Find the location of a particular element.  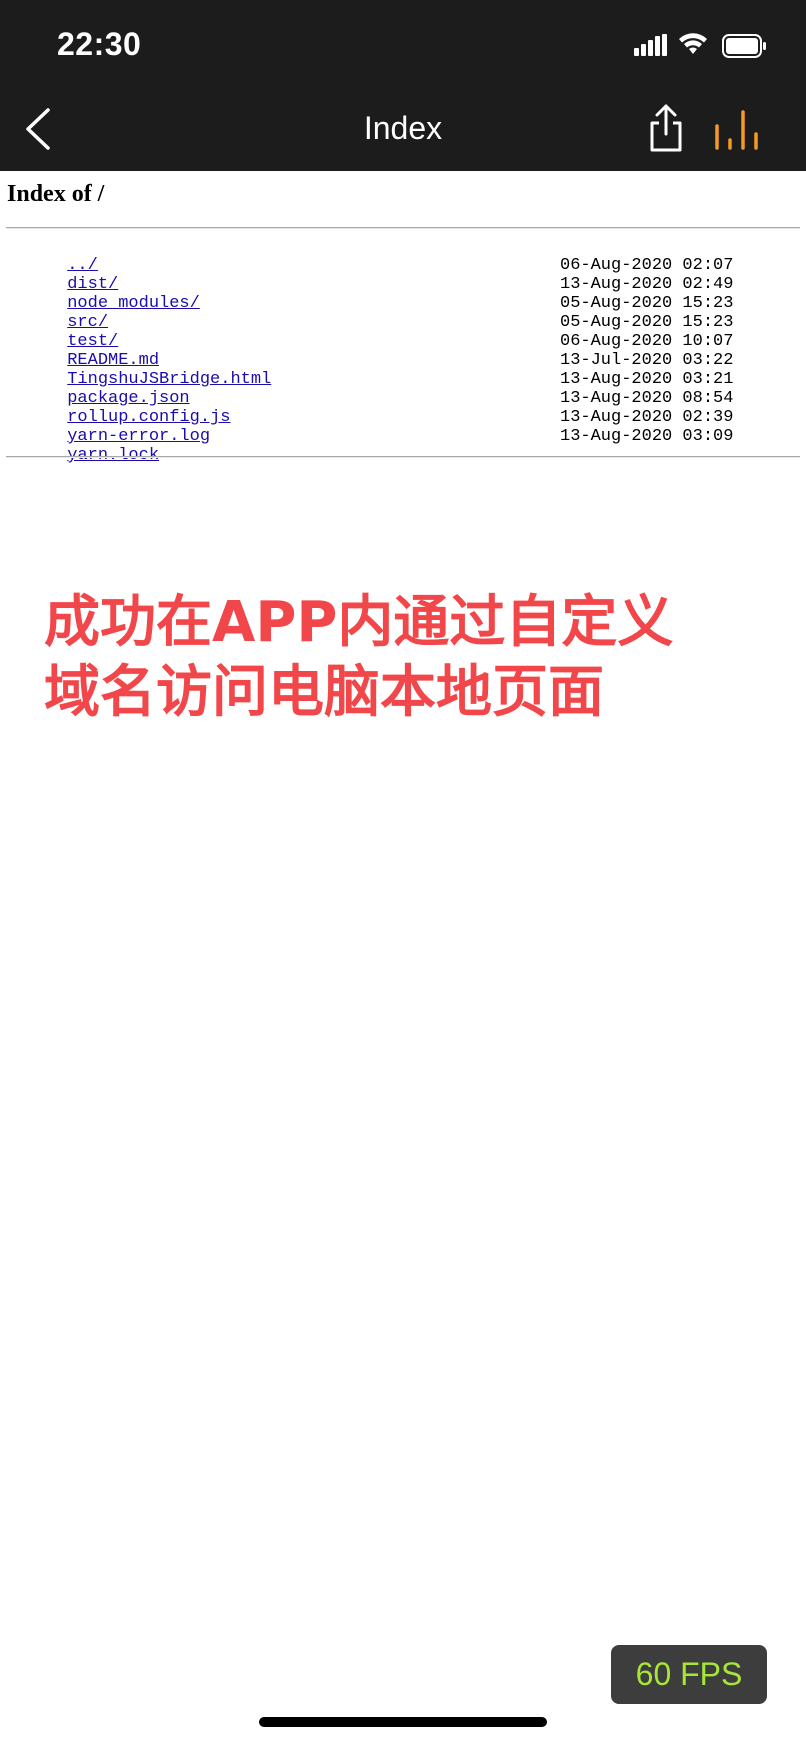

signal-icon is located at coordinates (650, 45).